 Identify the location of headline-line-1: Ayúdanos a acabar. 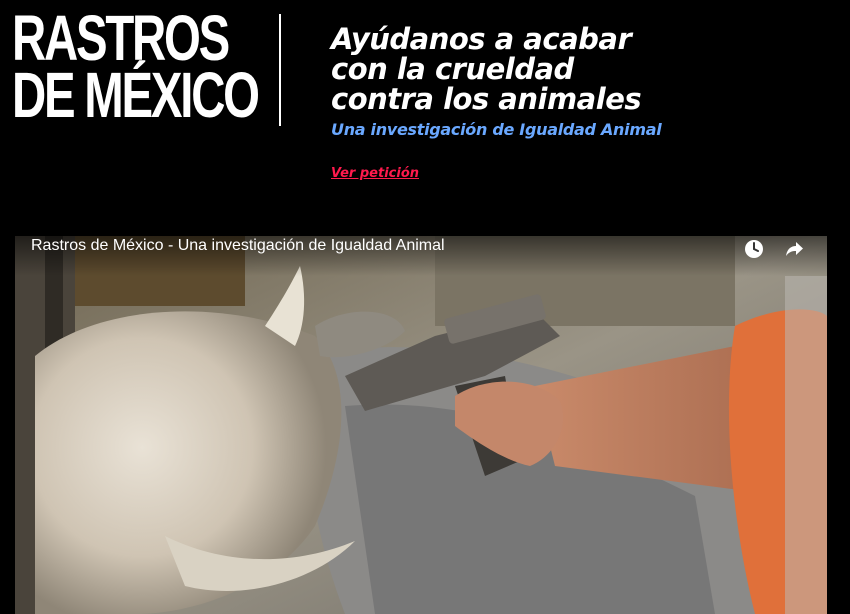
(481, 39).